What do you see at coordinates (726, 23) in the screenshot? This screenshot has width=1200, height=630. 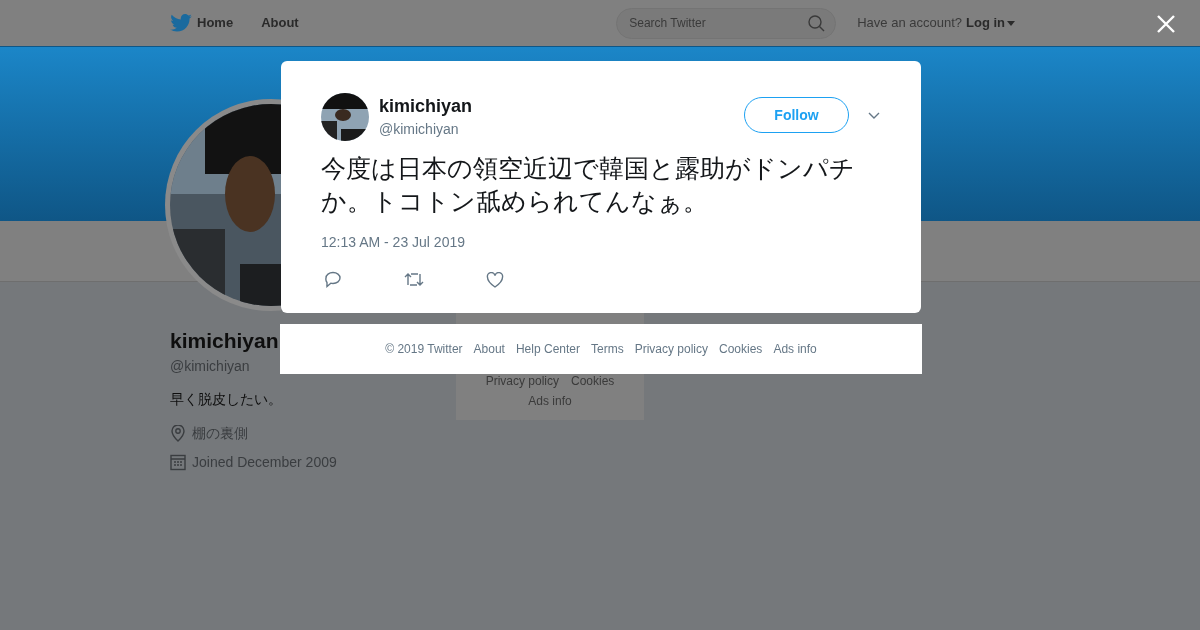 I see `search-field: Search Twitter` at bounding box center [726, 23].